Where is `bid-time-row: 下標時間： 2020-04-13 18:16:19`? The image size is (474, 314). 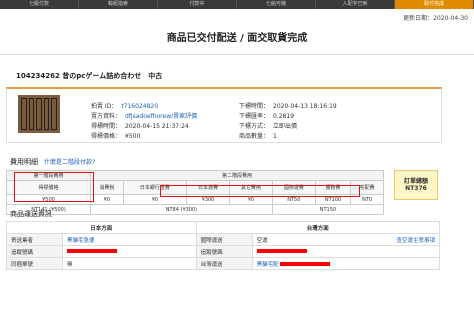 bid-time-row: 下標時間： 2020-04-13 18:16:19 is located at coordinates (288, 106).